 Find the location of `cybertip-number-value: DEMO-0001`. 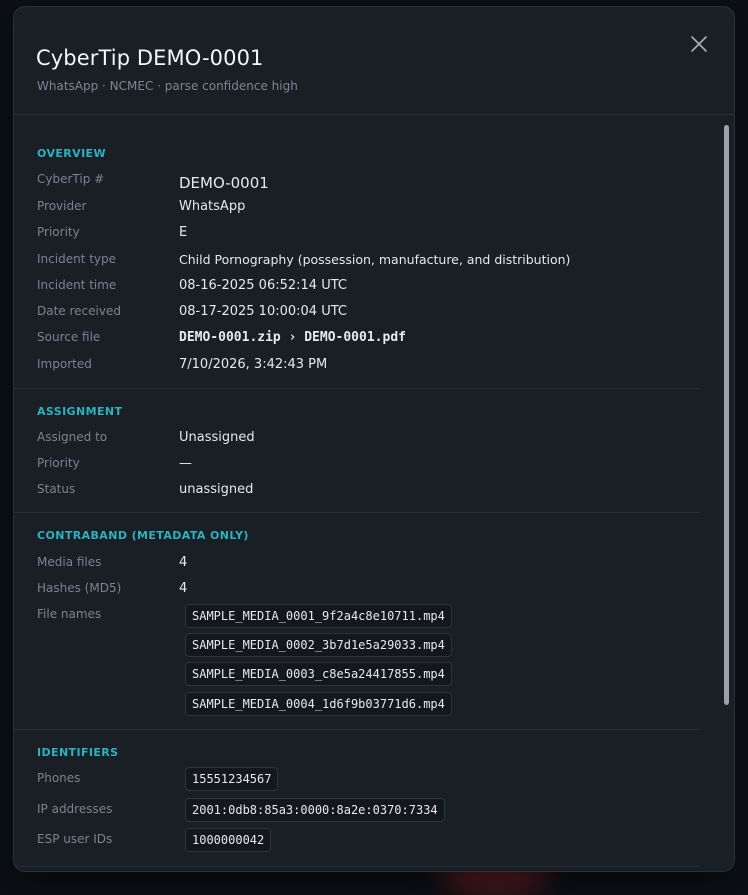

cybertip-number-value: DEMO-0001 is located at coordinates (224, 183).